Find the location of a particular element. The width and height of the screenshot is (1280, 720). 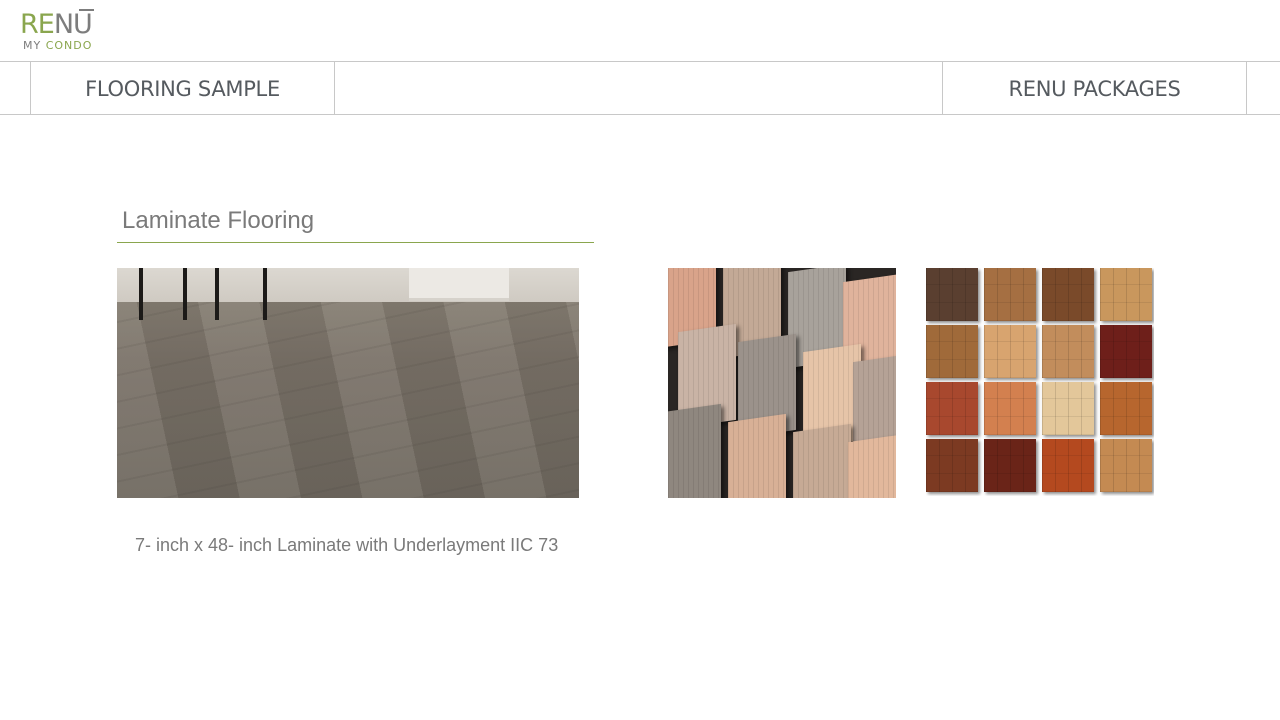

logo-subtitle: MY CONDO is located at coordinates (57, 46).